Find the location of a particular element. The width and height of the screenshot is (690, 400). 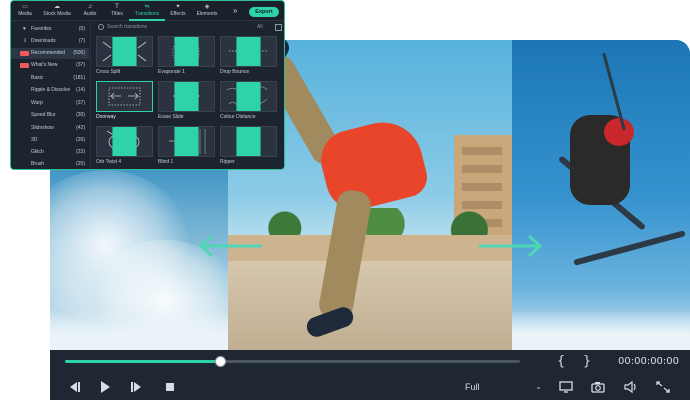

tab-effects: ✦ Effects is located at coordinates (178, 10).